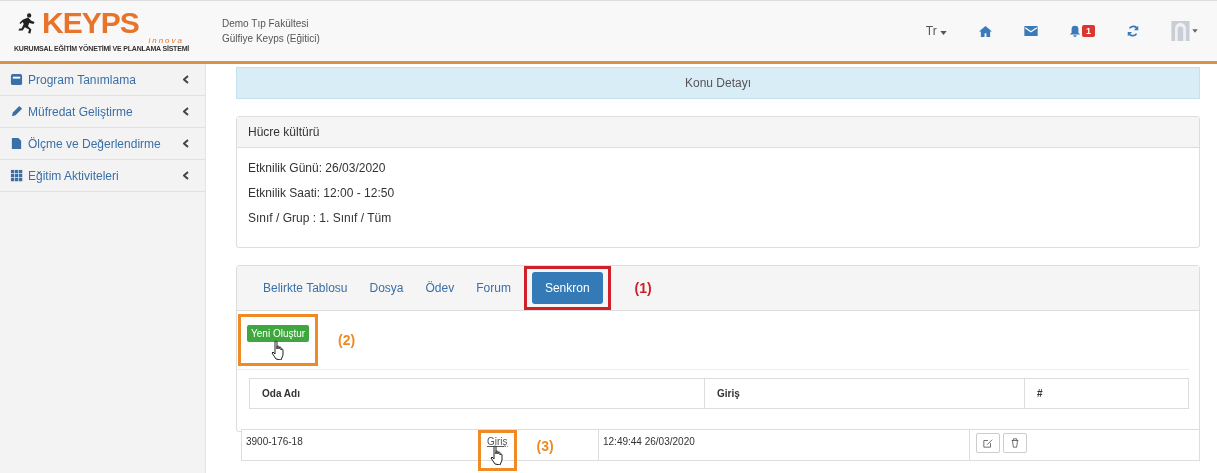 This screenshot has width=1217, height=473. What do you see at coordinates (1133, 31) in the screenshot?
I see `refresh-icon` at bounding box center [1133, 31].